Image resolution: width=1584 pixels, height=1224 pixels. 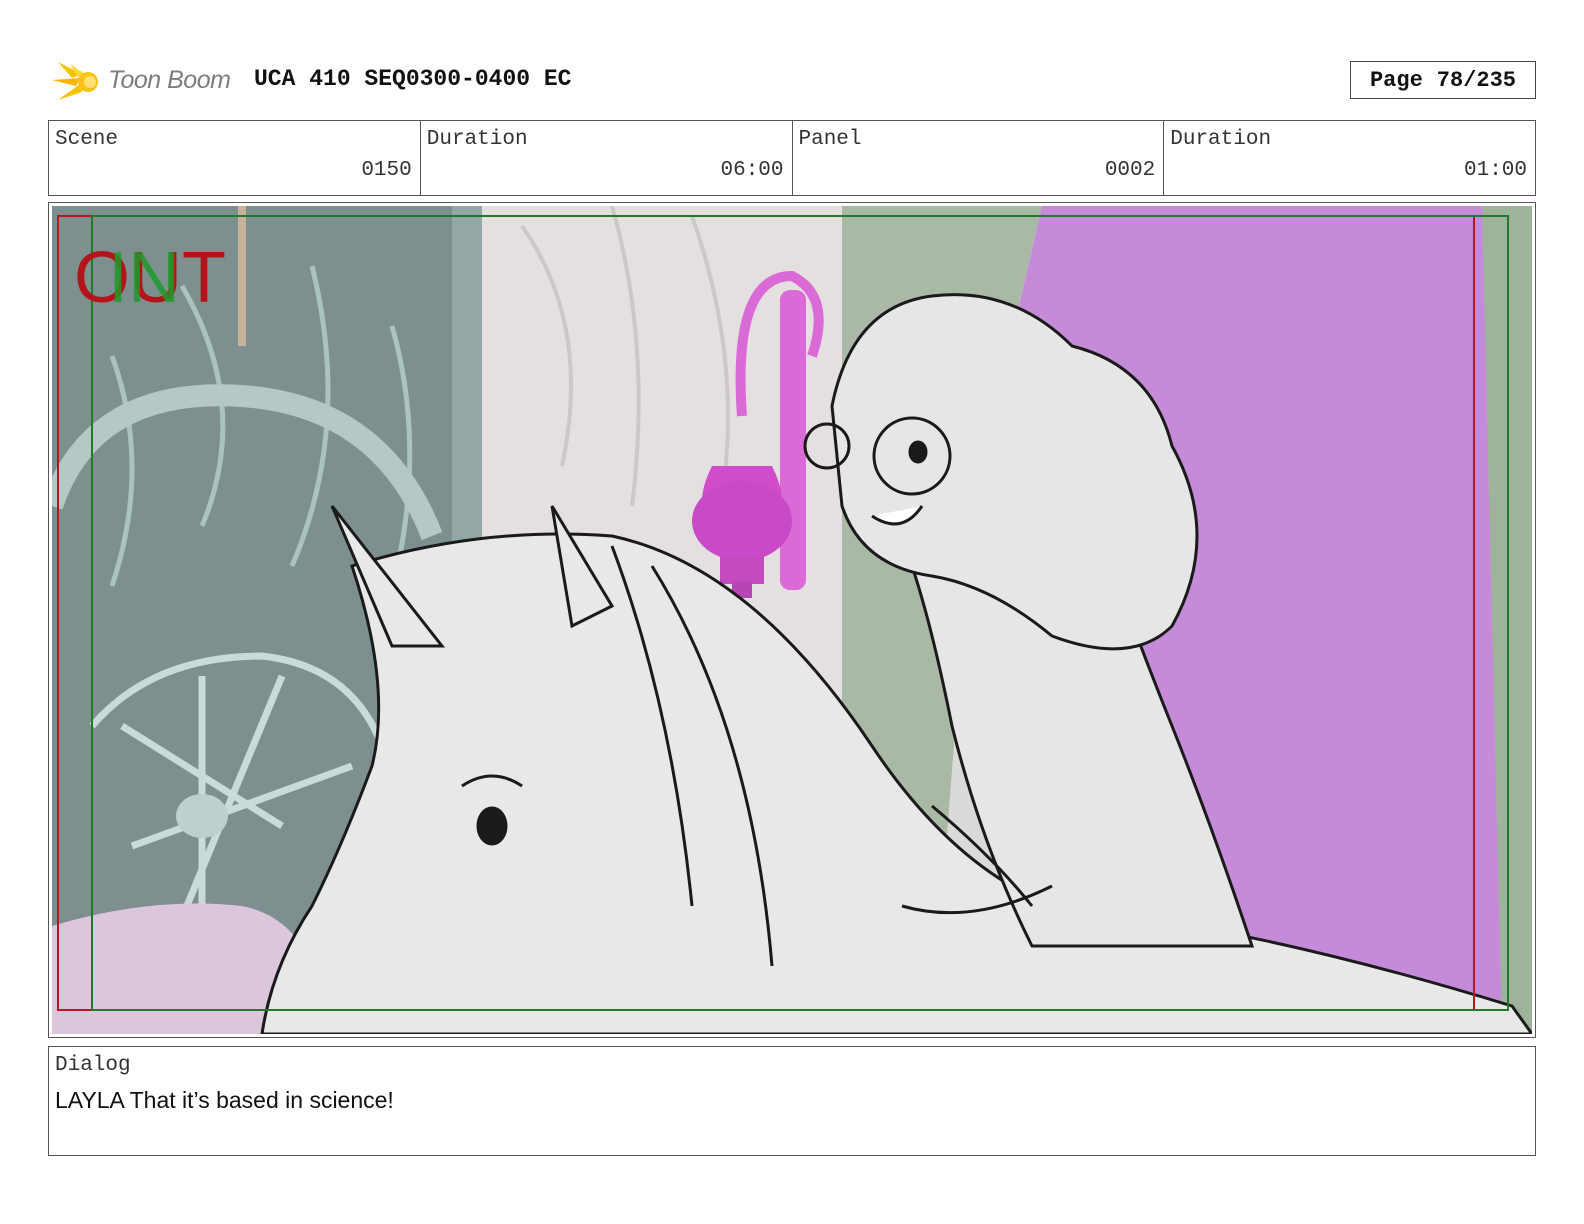 I want to click on panel-duration-label: Duration, so click(x=1221, y=139).